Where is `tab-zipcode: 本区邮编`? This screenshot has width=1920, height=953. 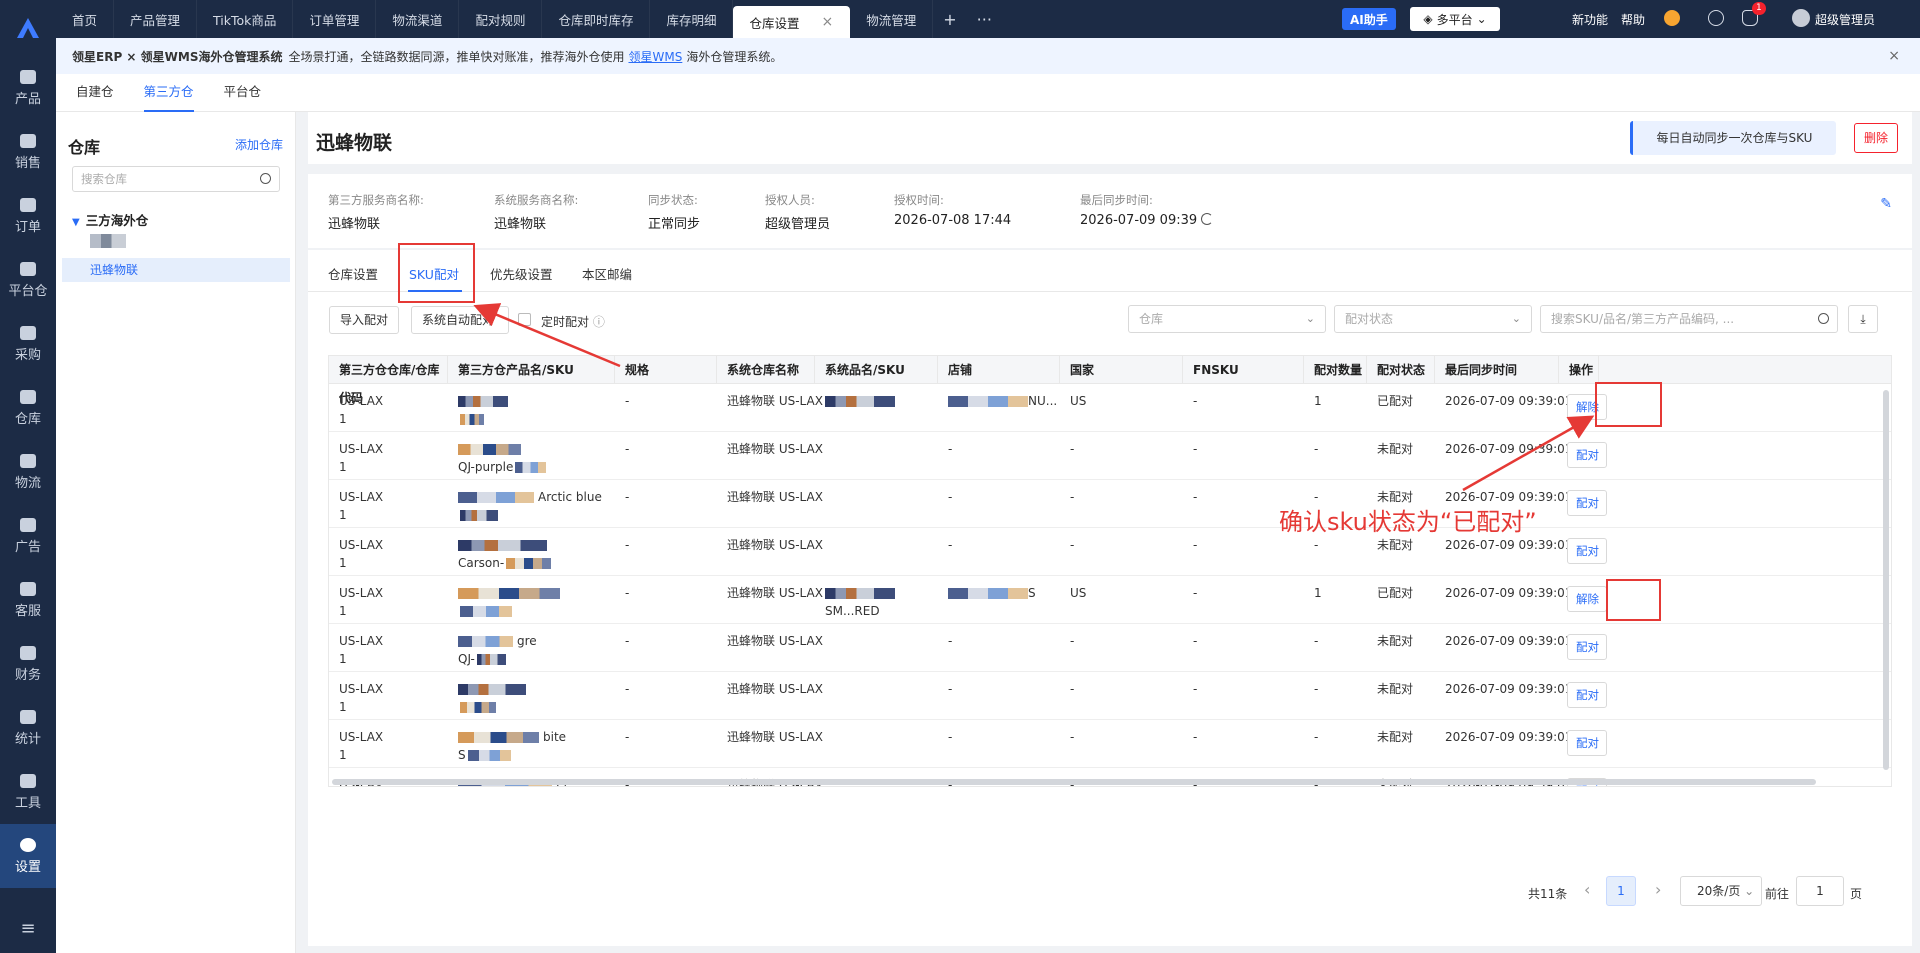
tab-zipcode: 本区邮编 is located at coordinates (607, 273).